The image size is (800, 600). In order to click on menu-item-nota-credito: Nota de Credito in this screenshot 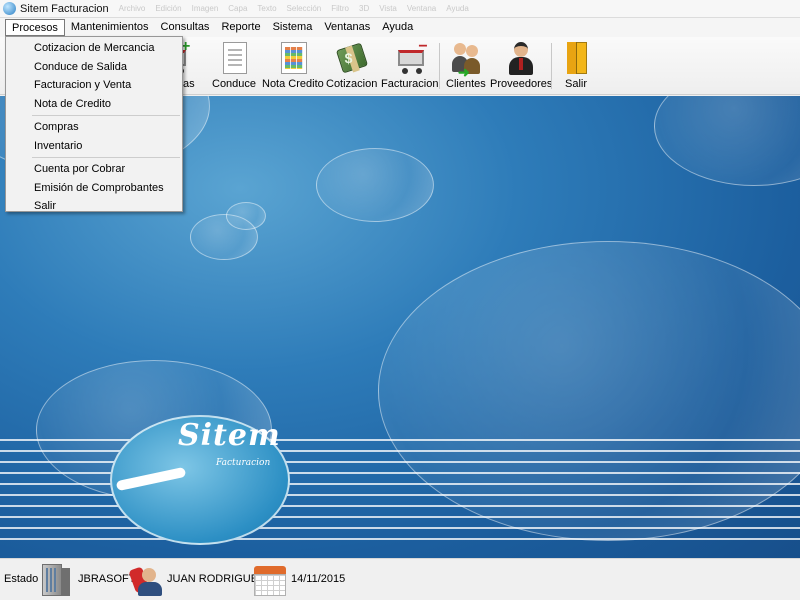, I will do `click(94, 104)`.